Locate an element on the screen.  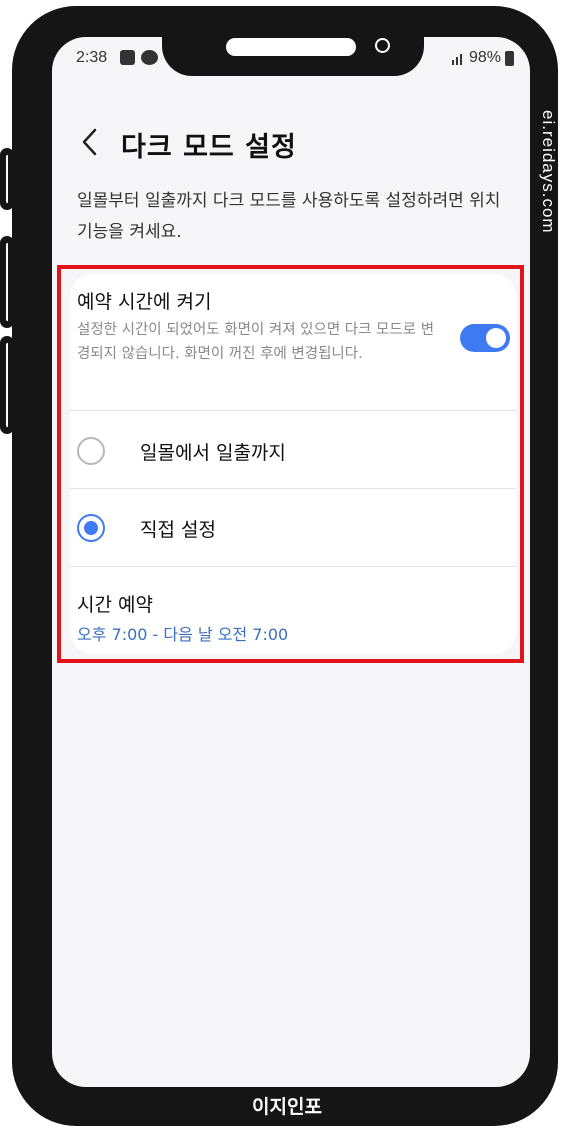
talk-icon is located at coordinates (149, 57).